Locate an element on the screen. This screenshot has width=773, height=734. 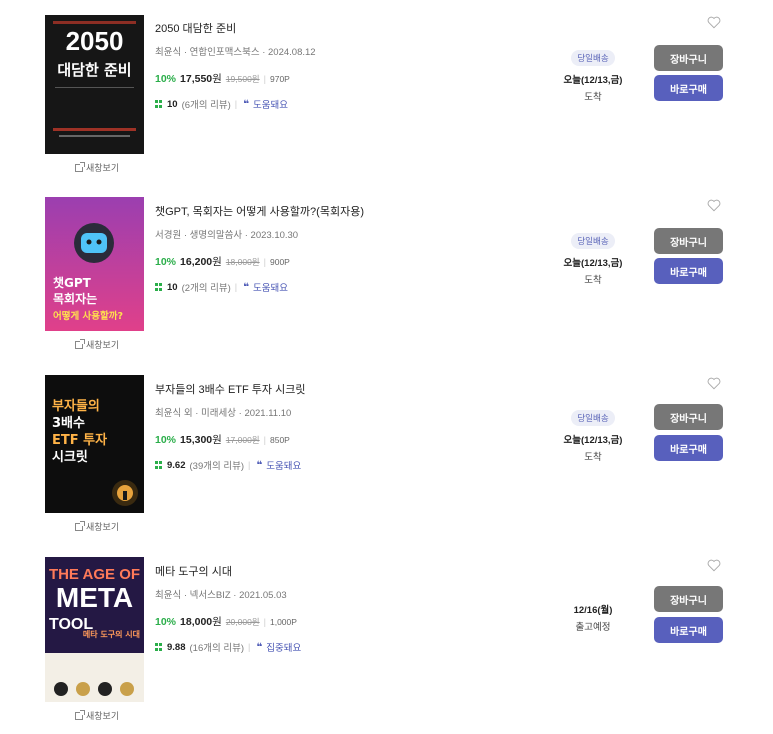
cover-big1: THE AGE OF is located at coordinates (94, 574).